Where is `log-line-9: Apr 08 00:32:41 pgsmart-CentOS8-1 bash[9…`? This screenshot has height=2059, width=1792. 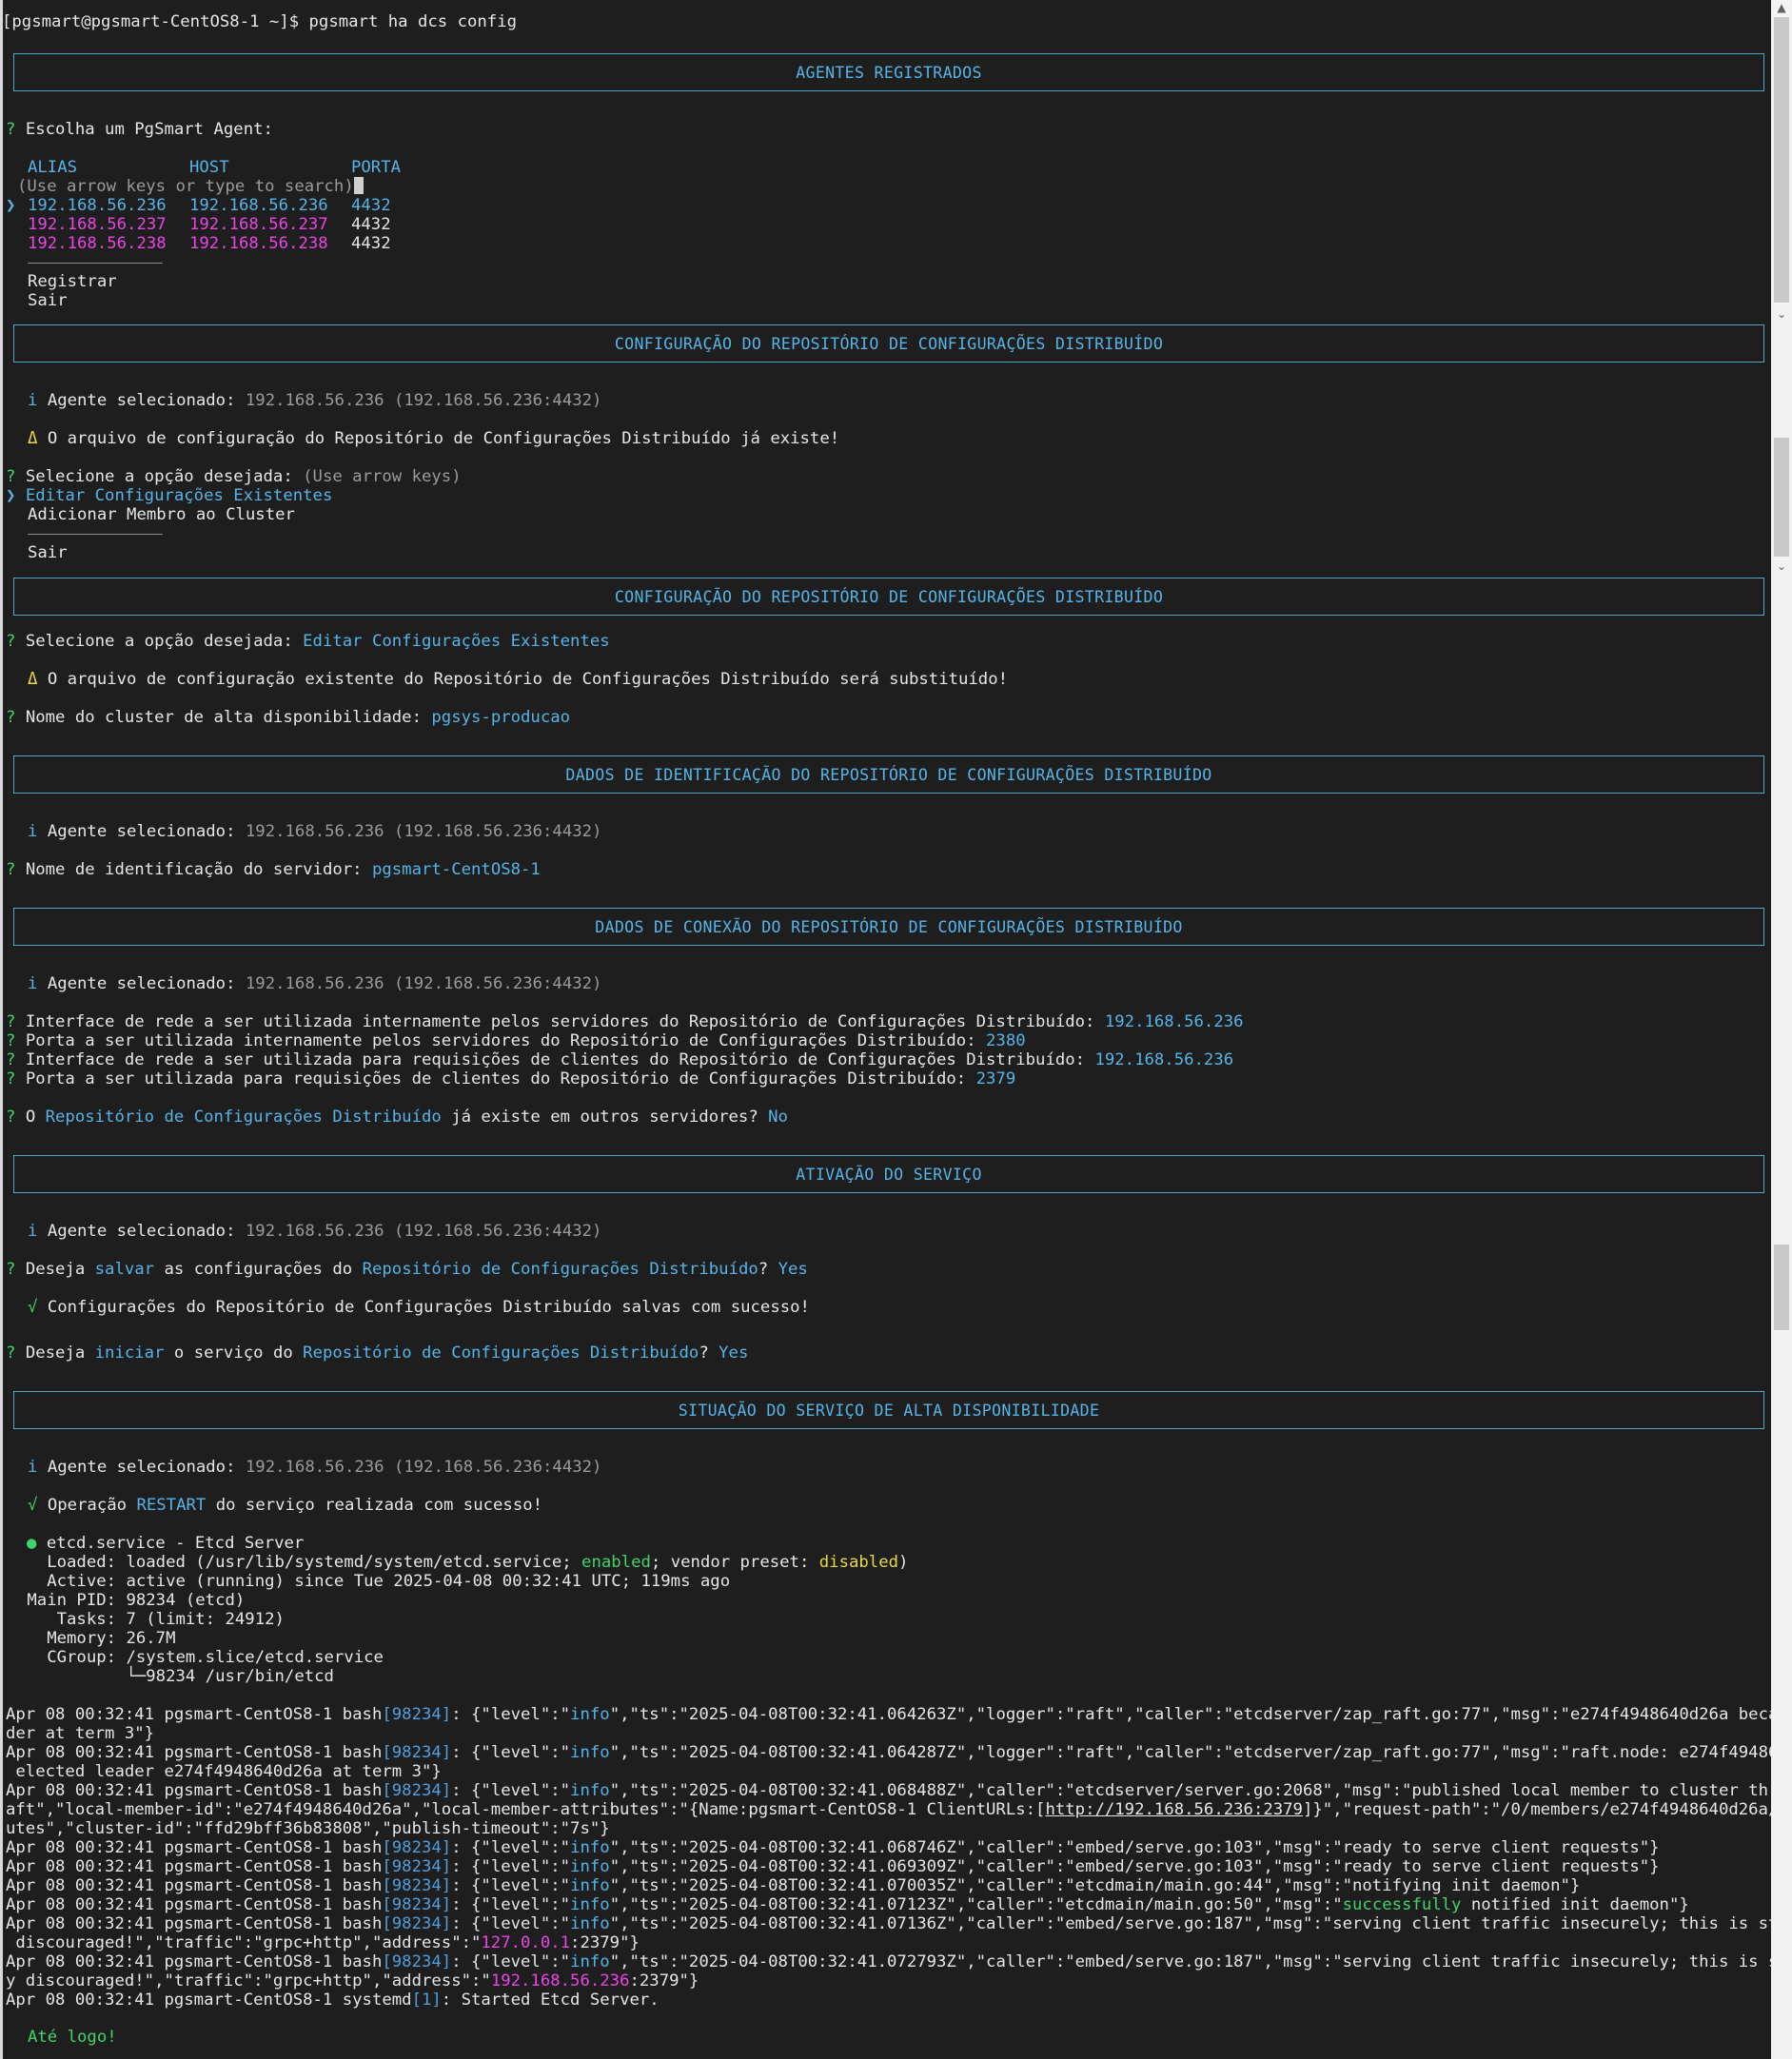
log-line-9: Apr 08 00:32:41 pgsmart-CentOS8-1 bash[9… is located at coordinates (899, 1962).